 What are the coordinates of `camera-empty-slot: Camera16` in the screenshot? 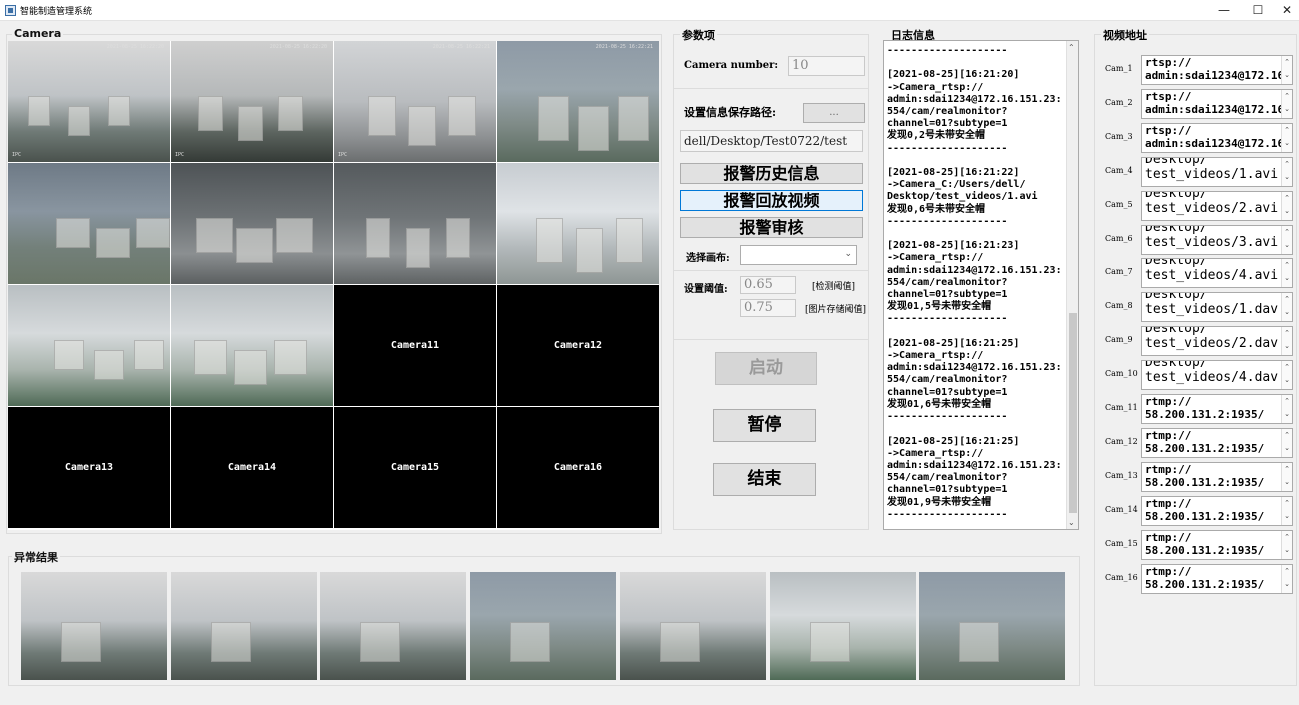 It's located at (578, 467).